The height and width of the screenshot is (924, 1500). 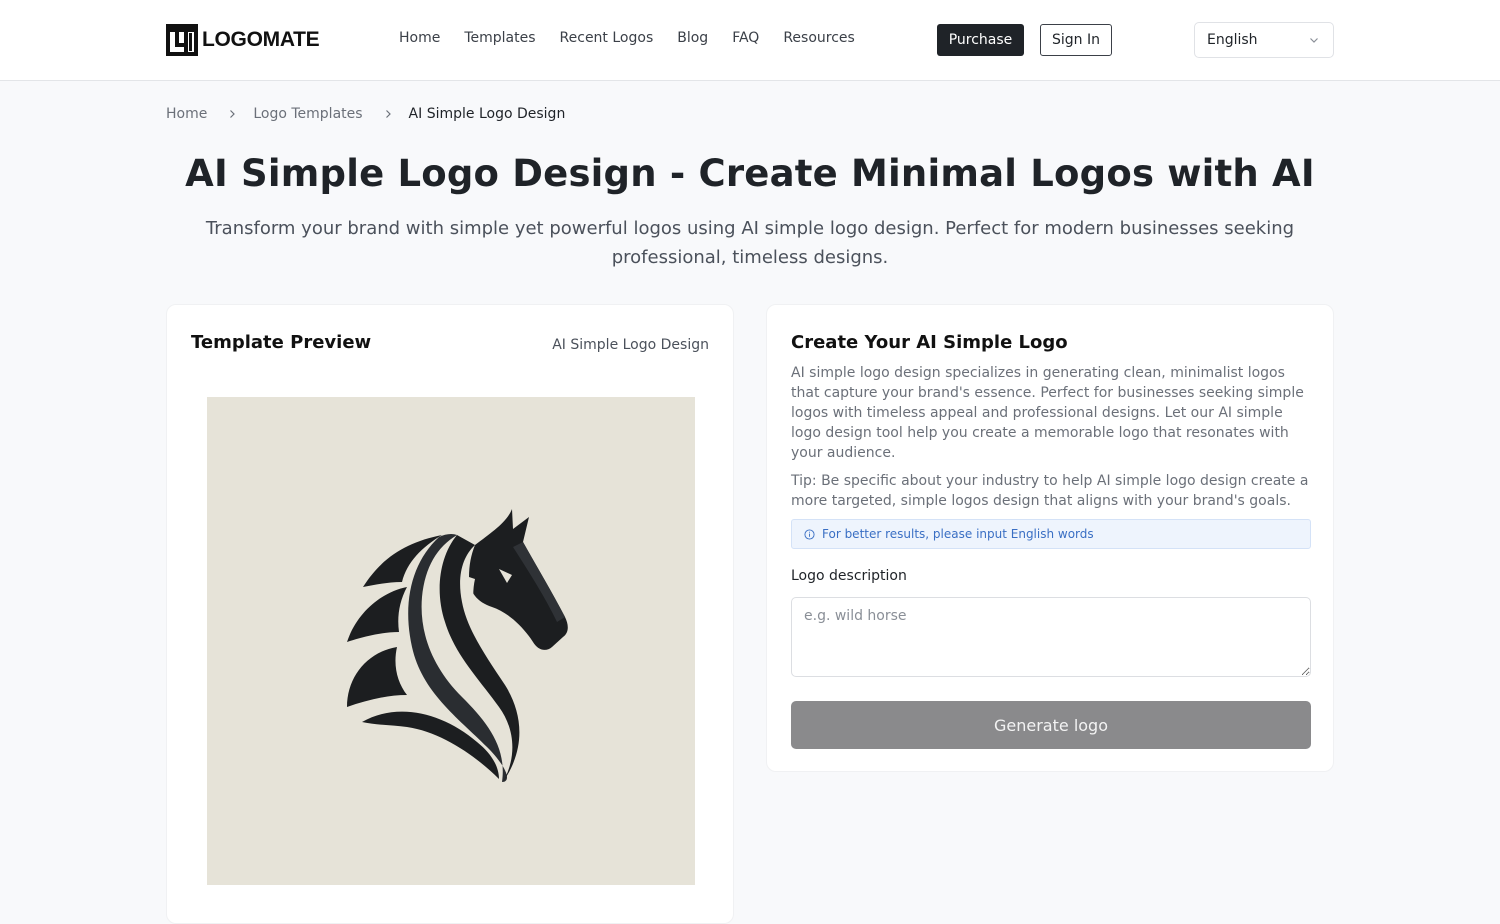 I want to click on template-name-tag: AI Simple Logo Design, so click(x=630, y=345).